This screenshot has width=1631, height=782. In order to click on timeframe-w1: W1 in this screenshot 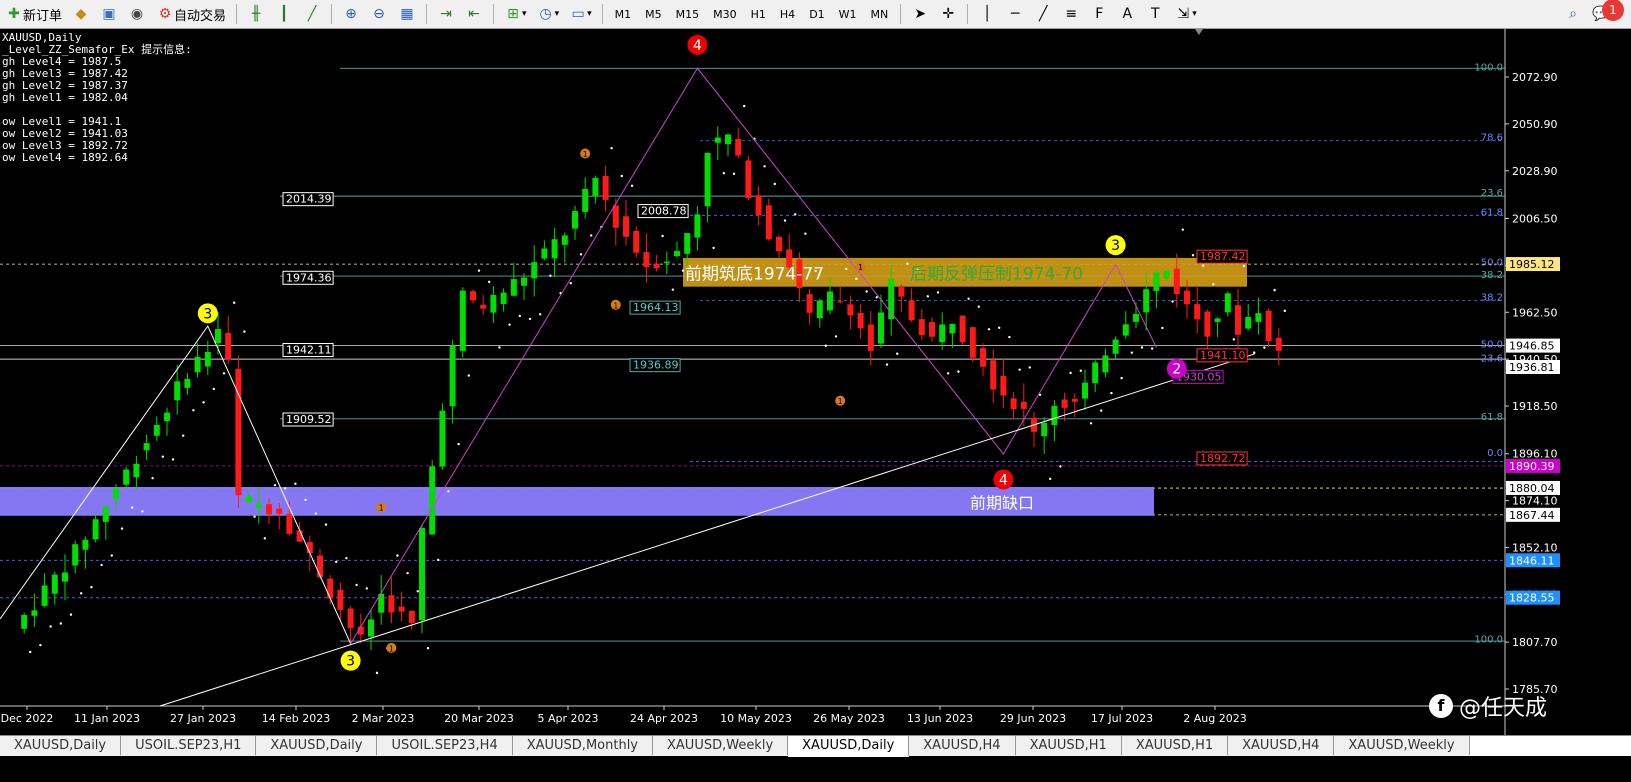, I will do `click(848, 14)`.